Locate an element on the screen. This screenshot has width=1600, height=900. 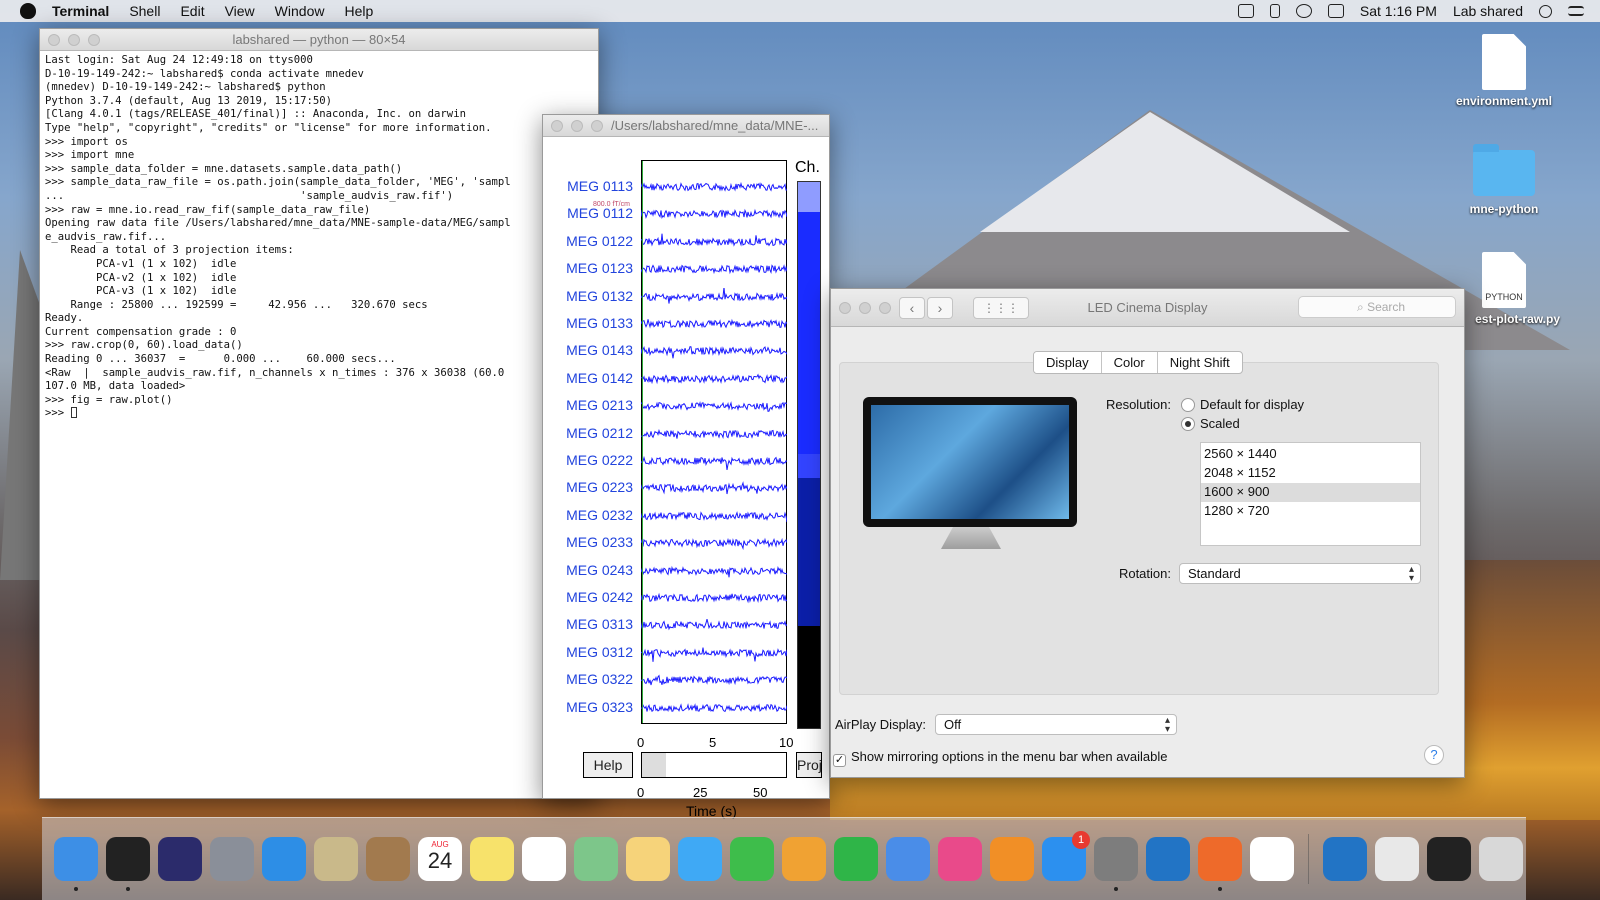
wifi-icon is located at coordinates (1303, 11).